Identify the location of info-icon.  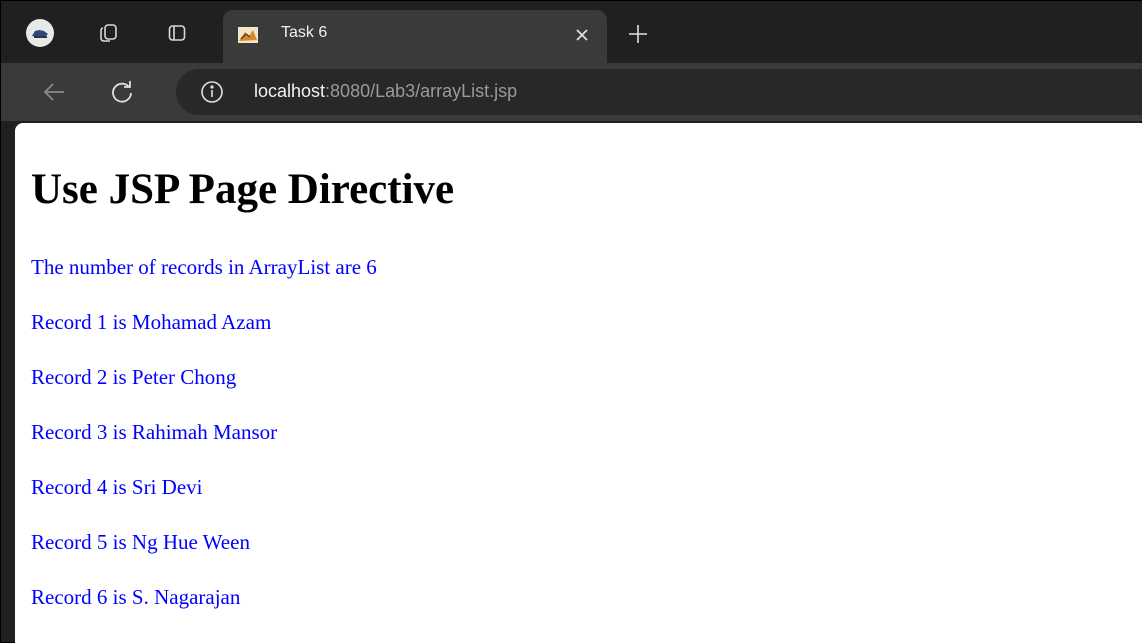
(212, 92).